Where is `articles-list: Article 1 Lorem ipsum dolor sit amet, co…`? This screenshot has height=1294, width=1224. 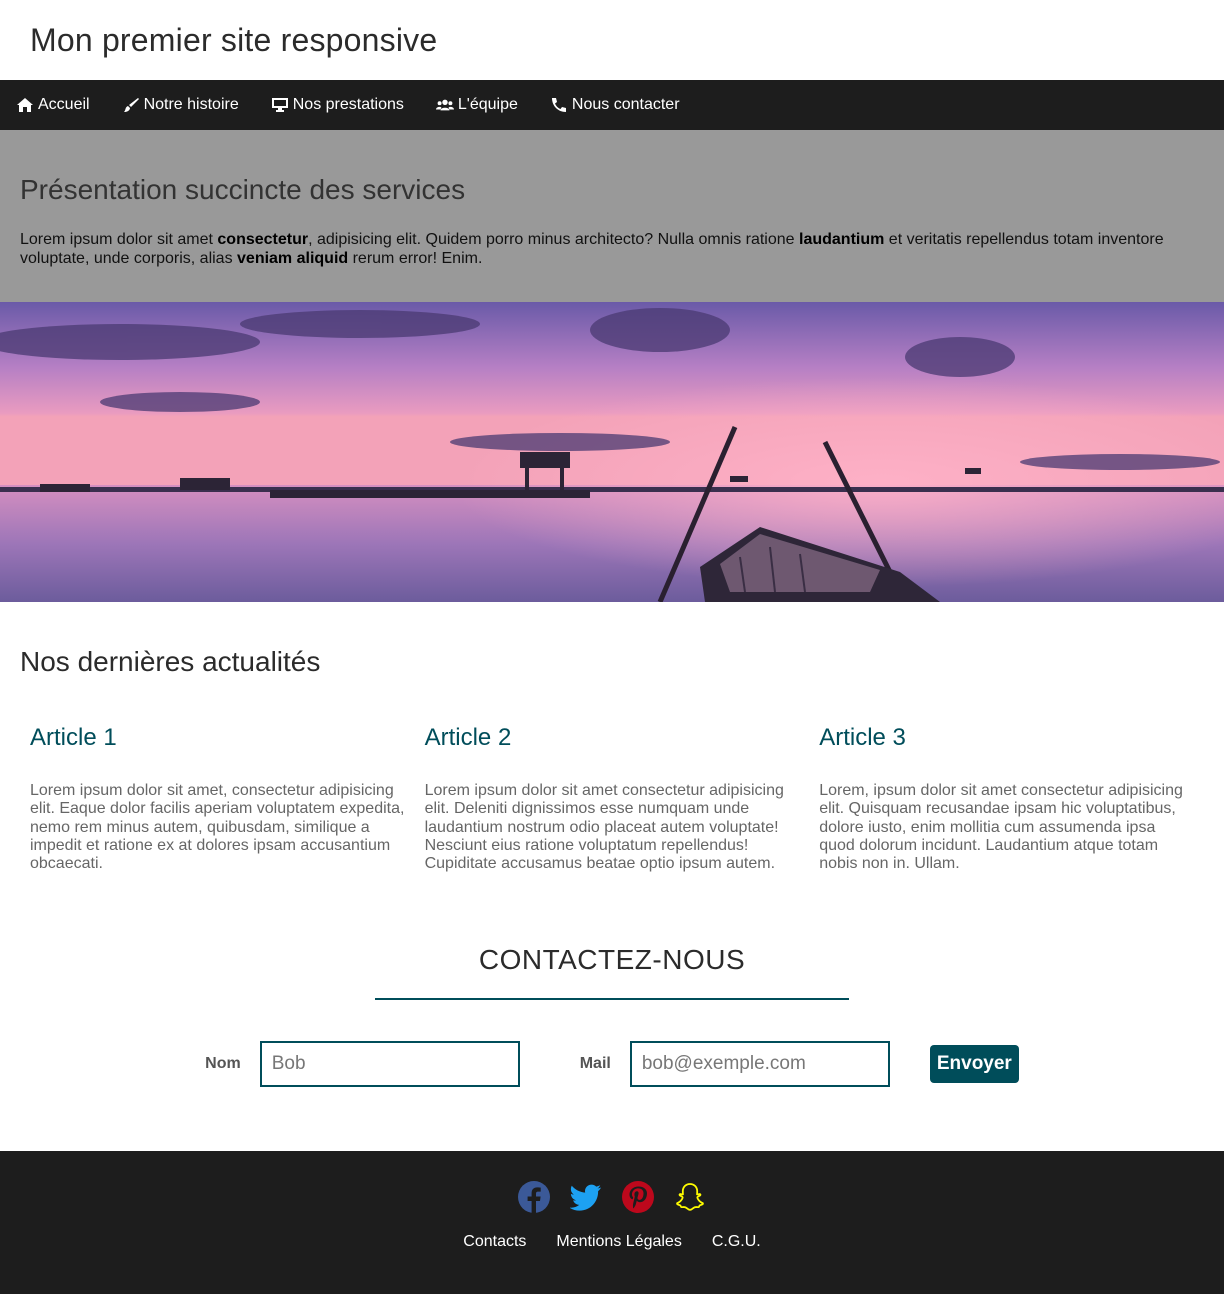
articles-list: Article 1 Lorem ipsum dolor sit amet, co… is located at coordinates (612, 798).